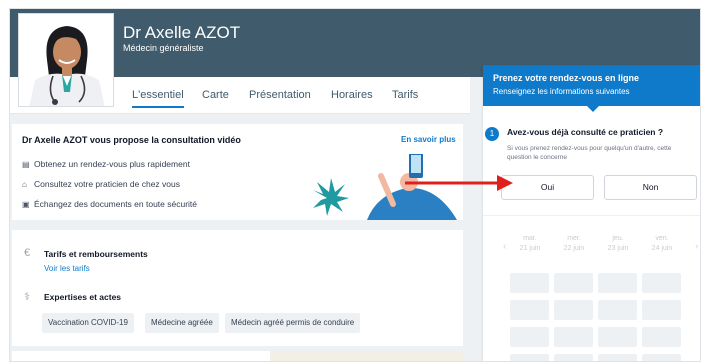  What do you see at coordinates (585, 132) in the screenshot?
I see `question-title: Avez-vous déjà consulté ce praticien ?` at bounding box center [585, 132].